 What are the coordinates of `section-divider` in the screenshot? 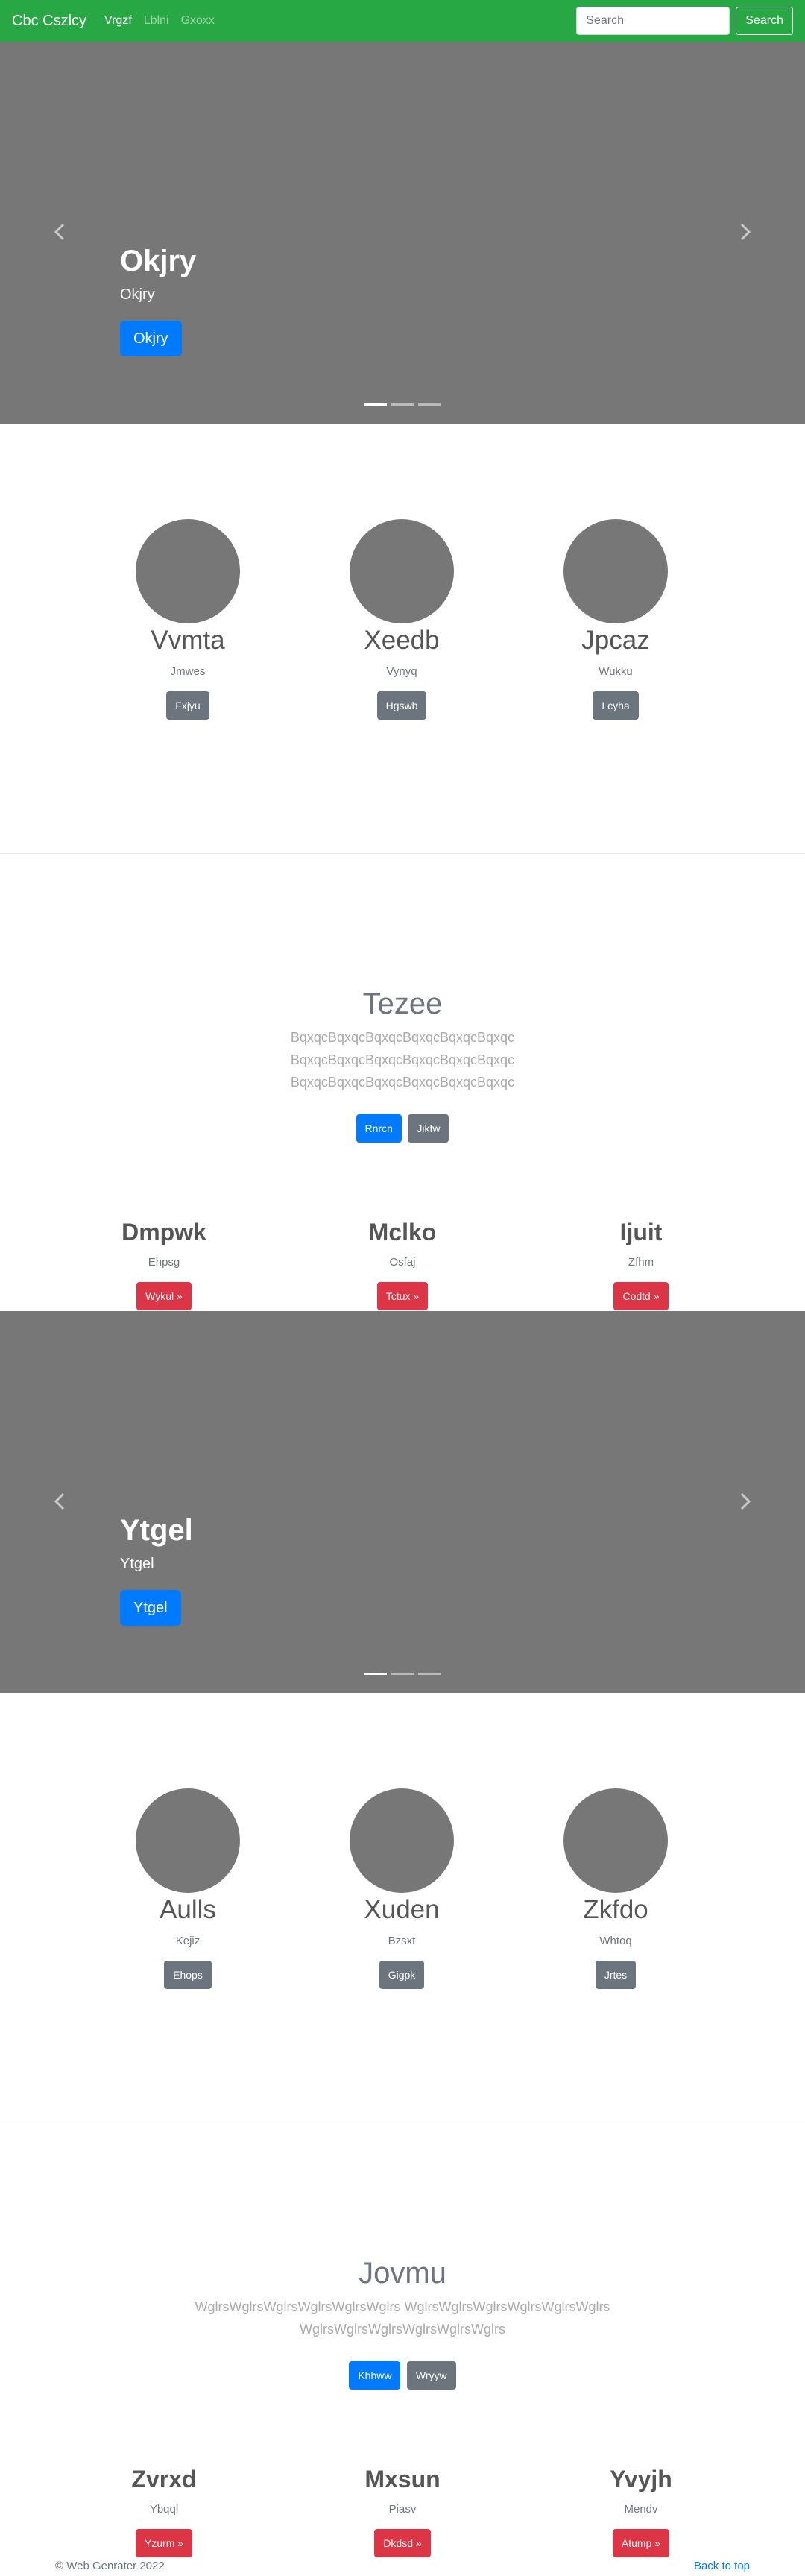 It's located at (402, 854).